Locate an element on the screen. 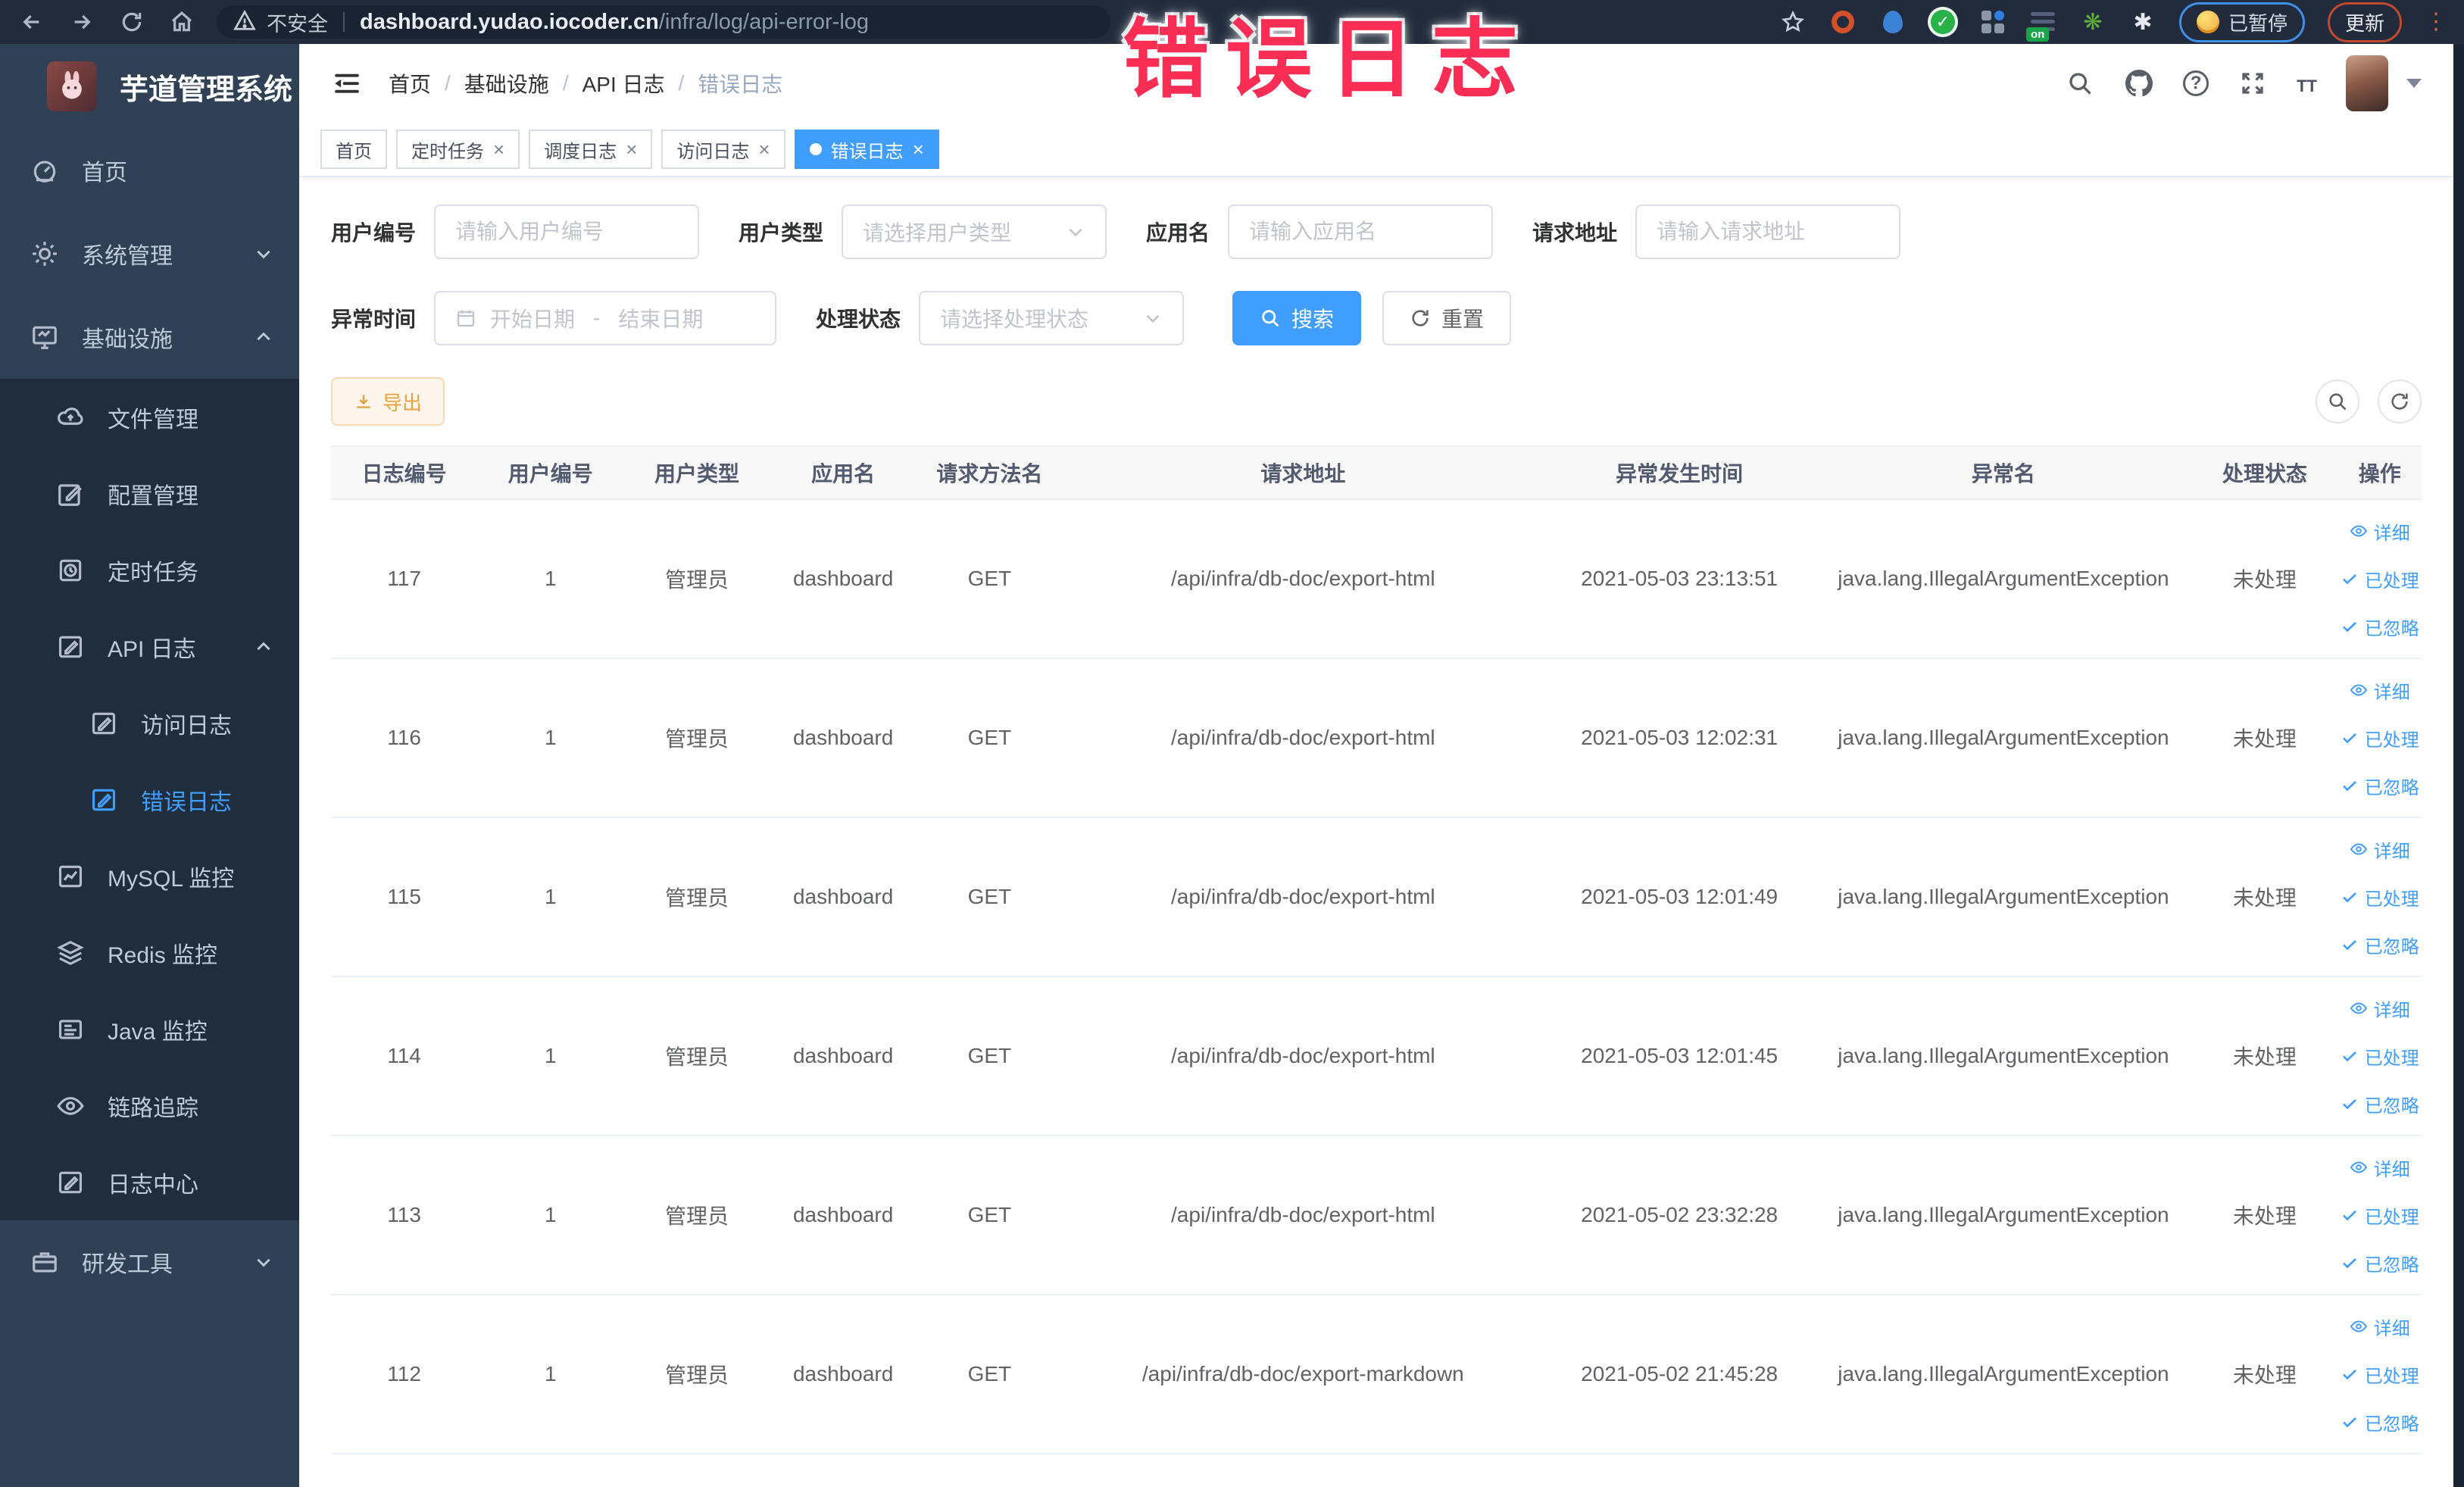  breadcrumb-infrastructure: 基础设施 is located at coordinates (506, 83).